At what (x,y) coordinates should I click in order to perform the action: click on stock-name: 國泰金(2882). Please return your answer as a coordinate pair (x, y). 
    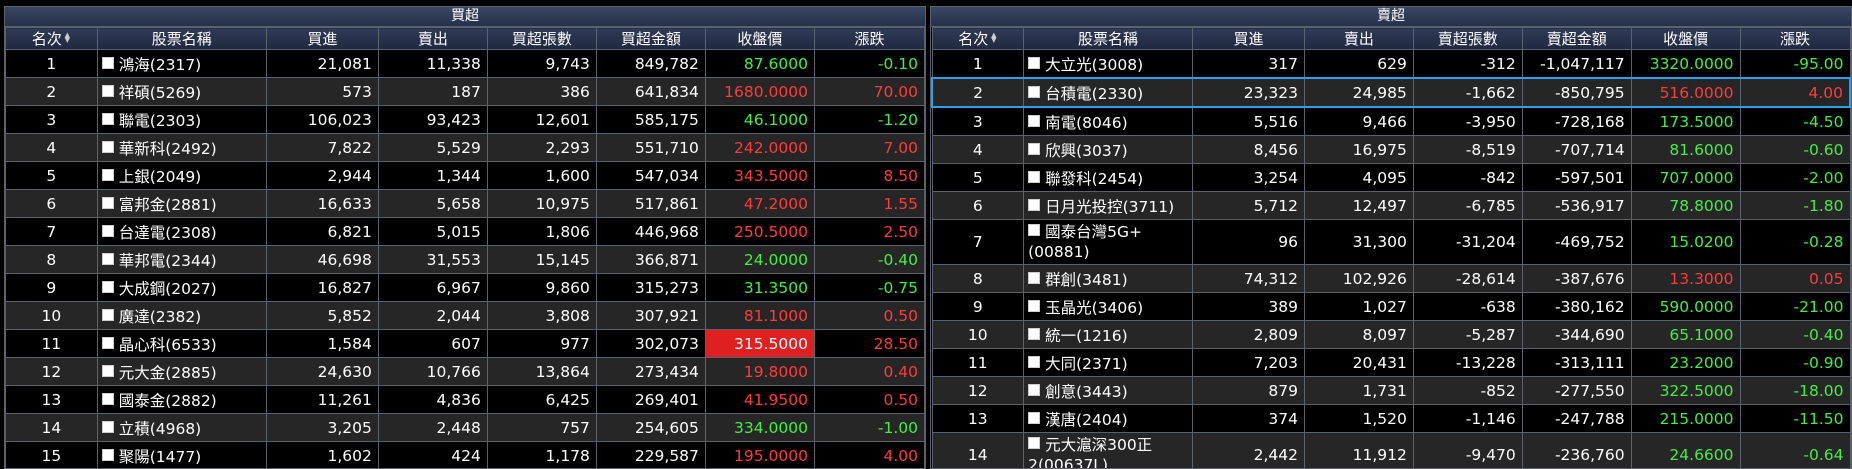
    Looking at the image, I should click on (168, 401).